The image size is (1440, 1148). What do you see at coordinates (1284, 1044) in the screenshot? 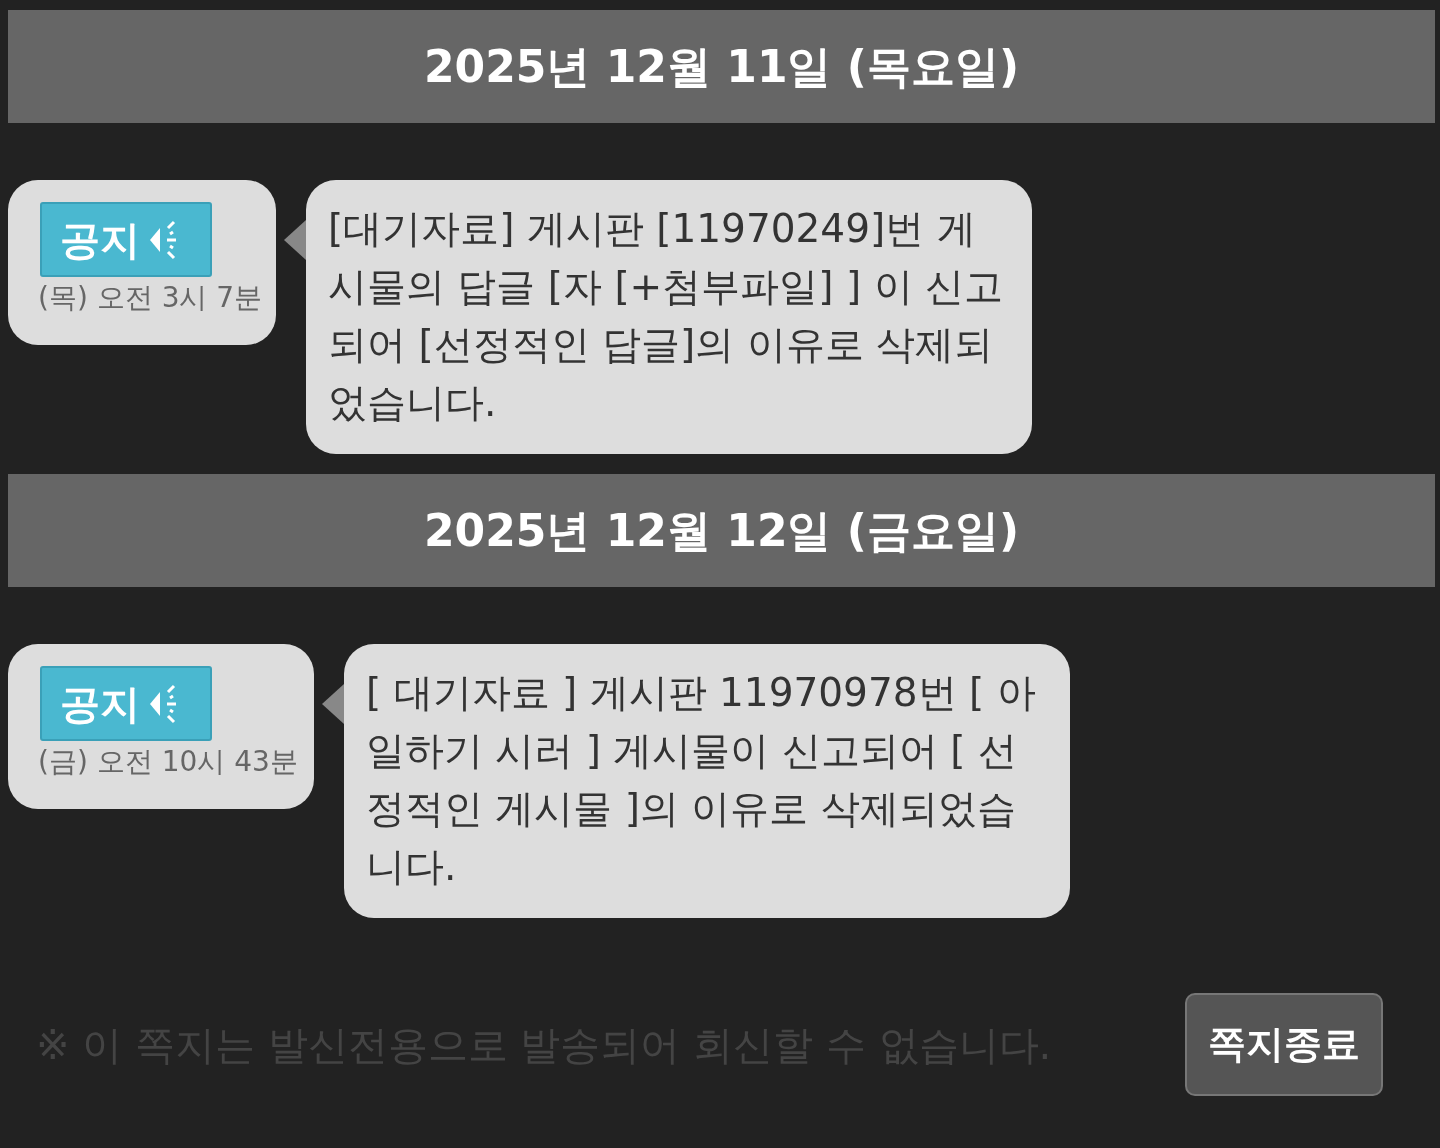
I see `close-button: 쪽지종료` at bounding box center [1284, 1044].